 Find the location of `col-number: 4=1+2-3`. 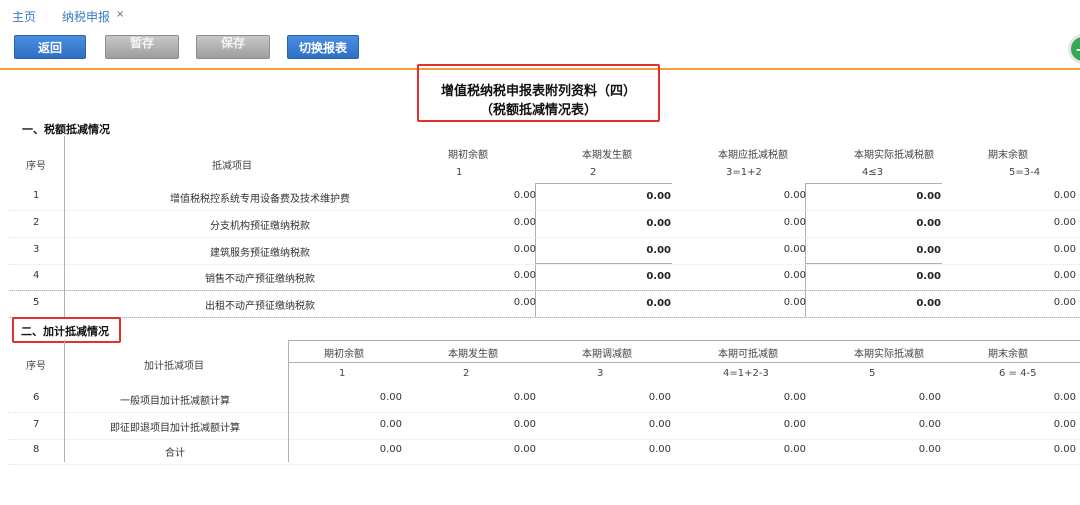

col-number: 4=1+2-3 is located at coordinates (746, 373).